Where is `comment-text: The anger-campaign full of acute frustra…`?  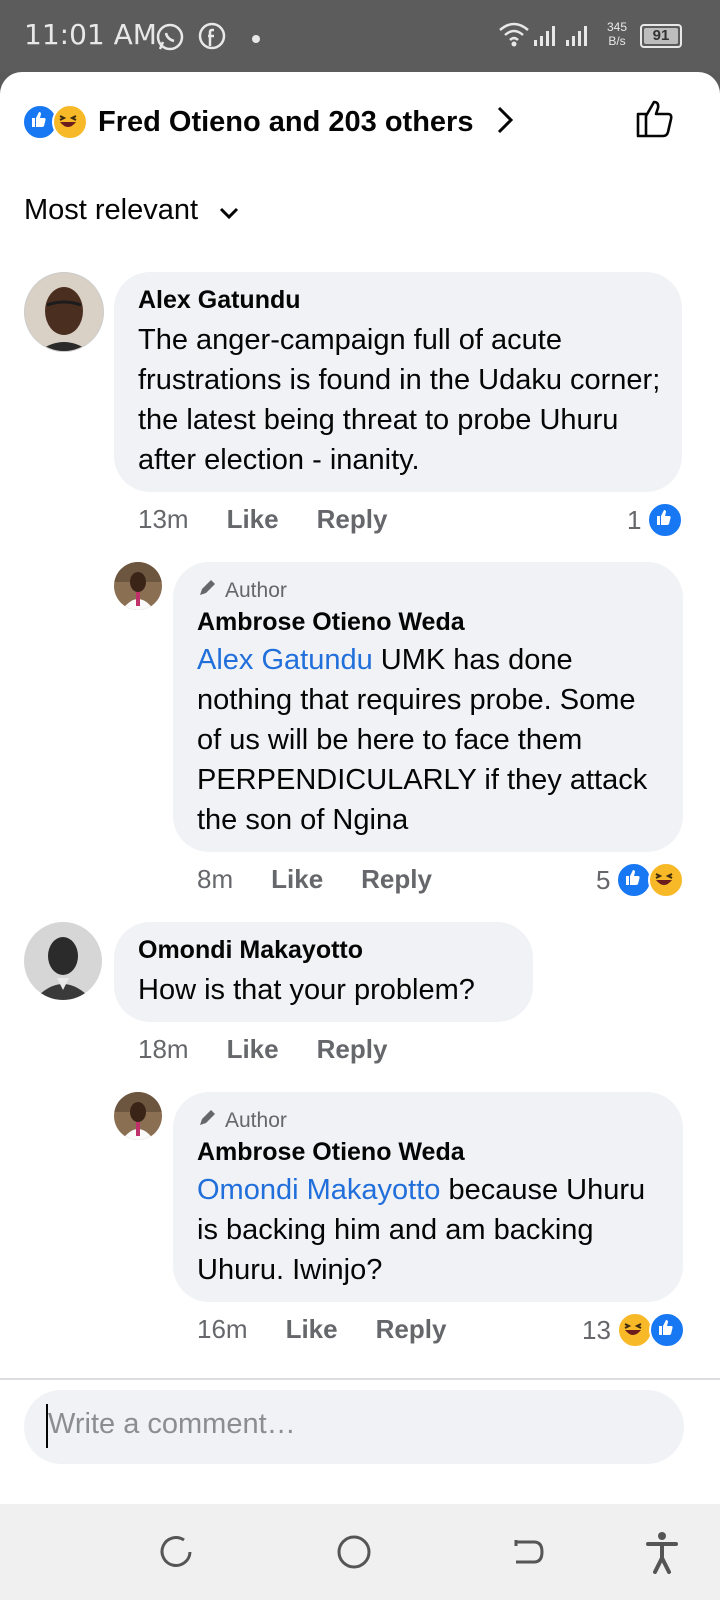
comment-text: The anger-campaign full of acute frustra… is located at coordinates (399, 400).